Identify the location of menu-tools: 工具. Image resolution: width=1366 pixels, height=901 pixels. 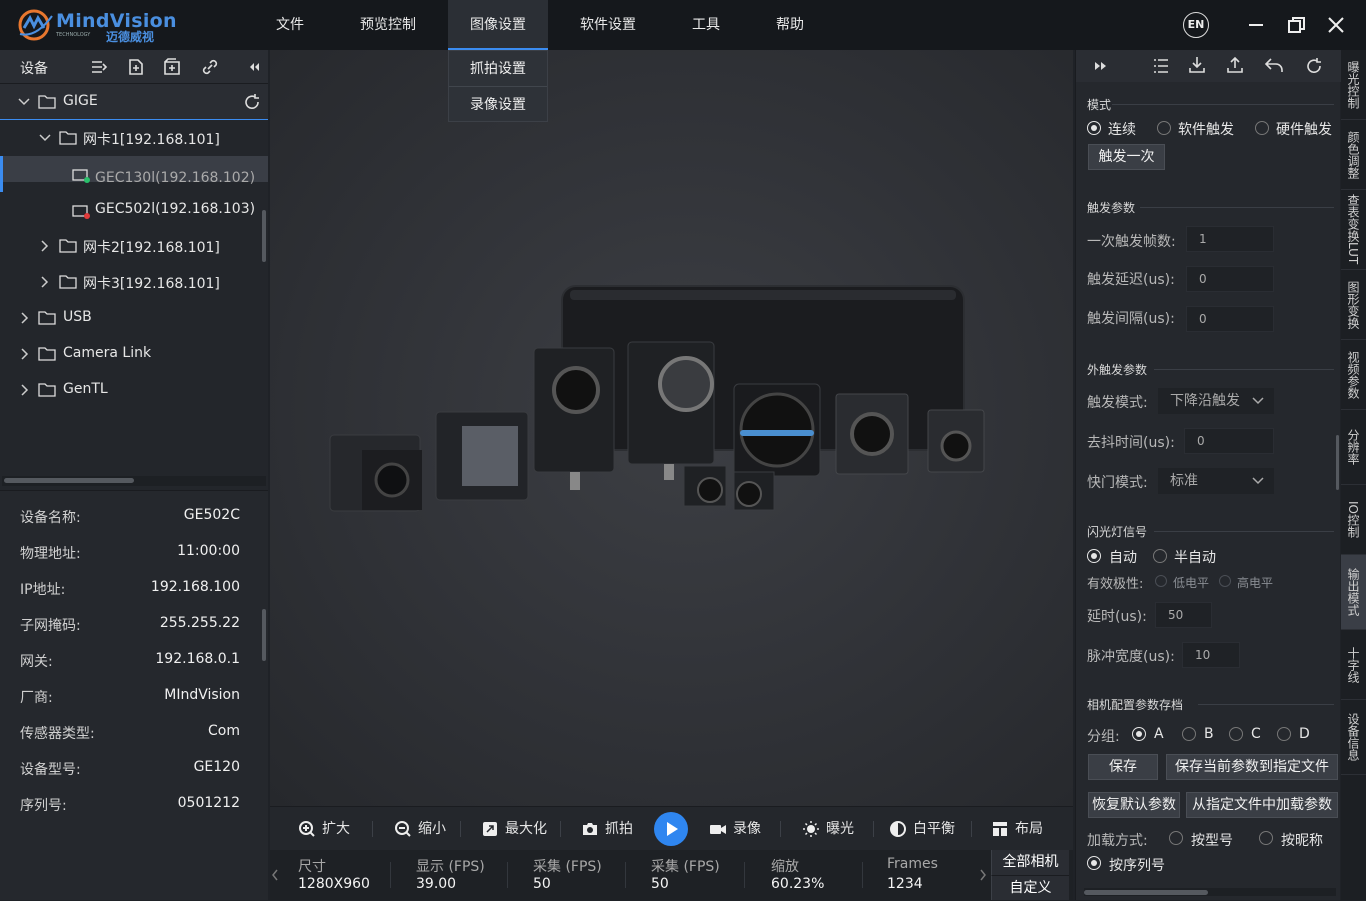
(706, 25).